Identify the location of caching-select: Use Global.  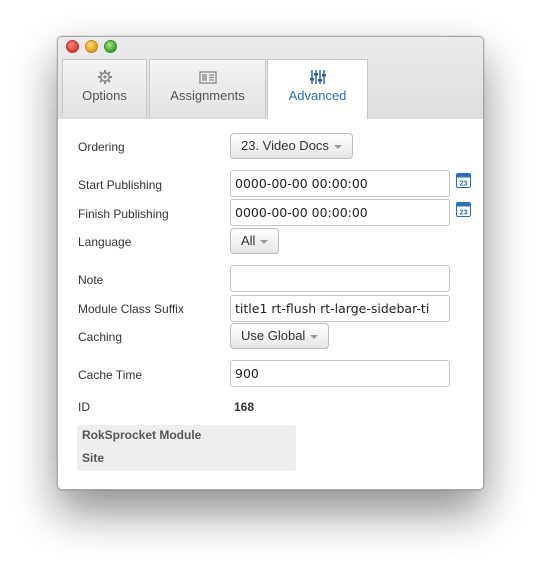
(280, 336).